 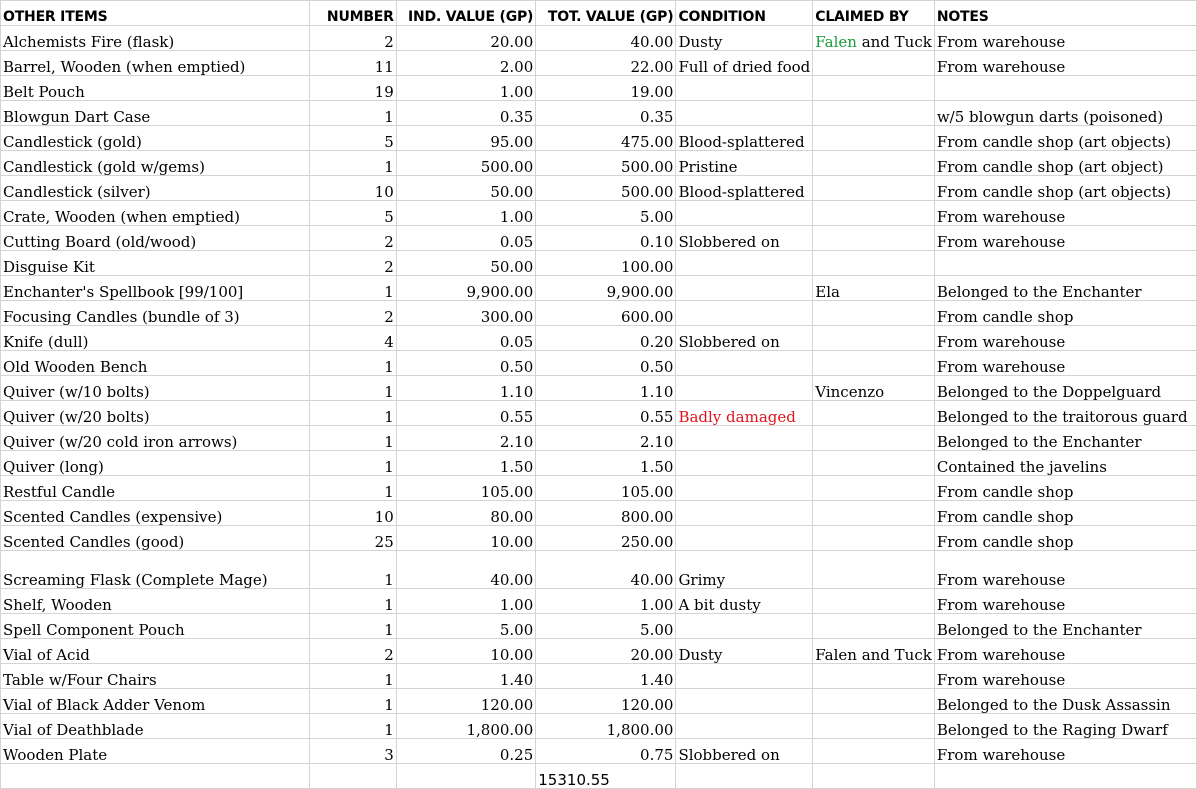 What do you see at coordinates (873, 388) in the screenshot?
I see `cell-claimed-by: Vincenzo` at bounding box center [873, 388].